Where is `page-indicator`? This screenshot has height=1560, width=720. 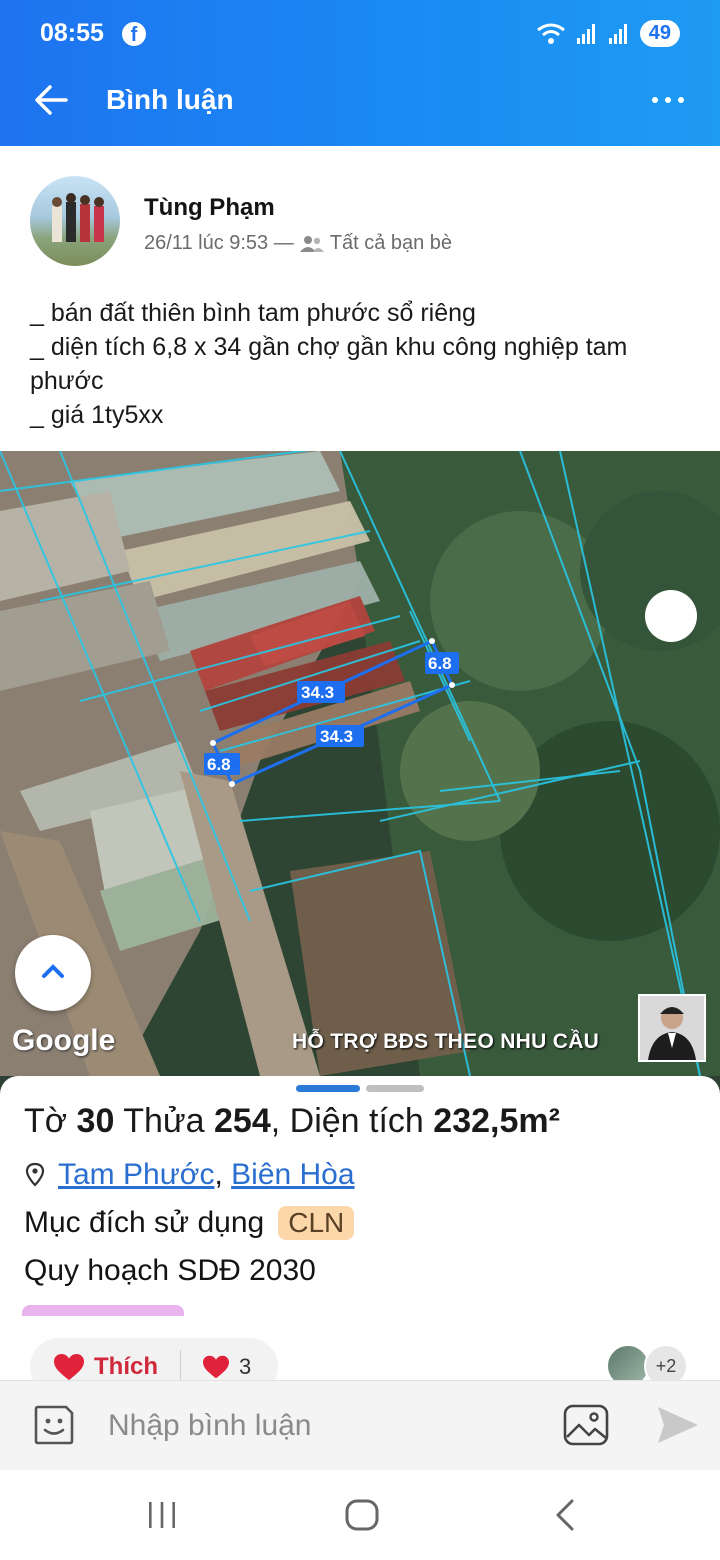
page-indicator is located at coordinates (395, 1088).